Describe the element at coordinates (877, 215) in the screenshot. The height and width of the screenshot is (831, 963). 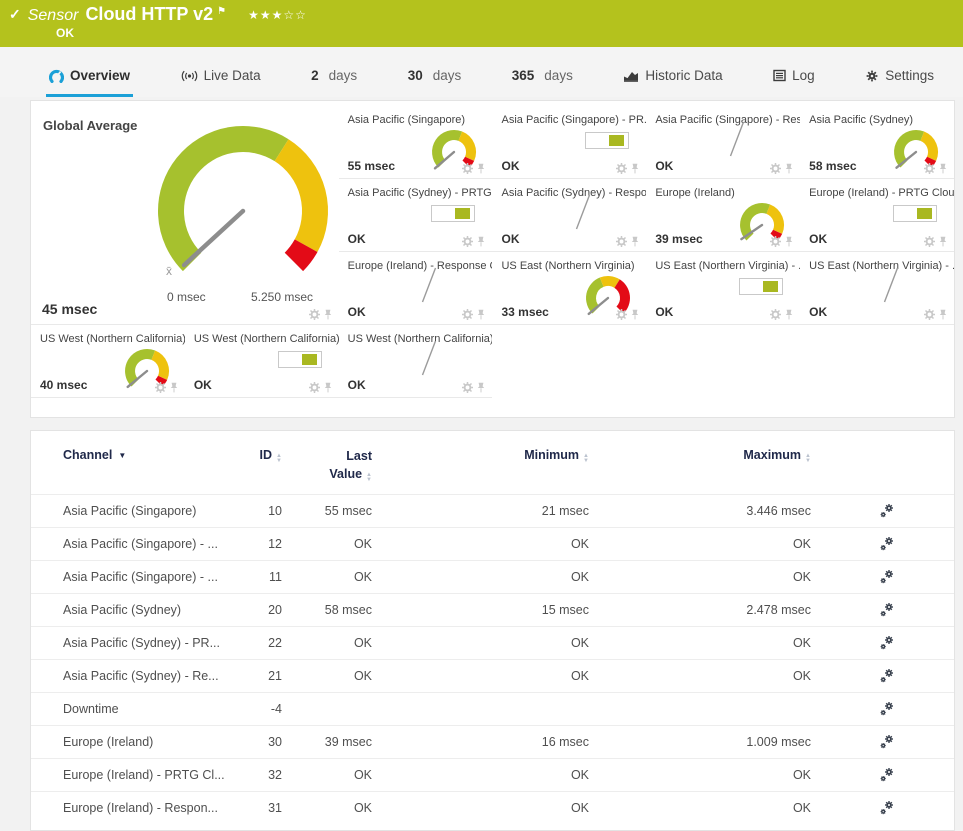
I see `channel-tile: Europe (Ireland) - PRTG Cloud... OK` at that location.